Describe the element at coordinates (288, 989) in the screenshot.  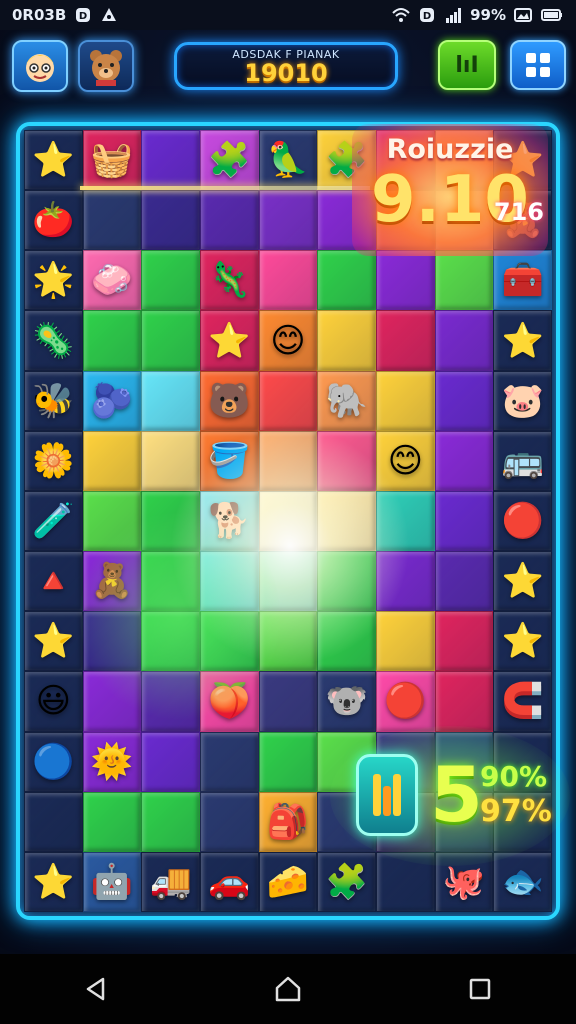
I see `nav-home-button` at that location.